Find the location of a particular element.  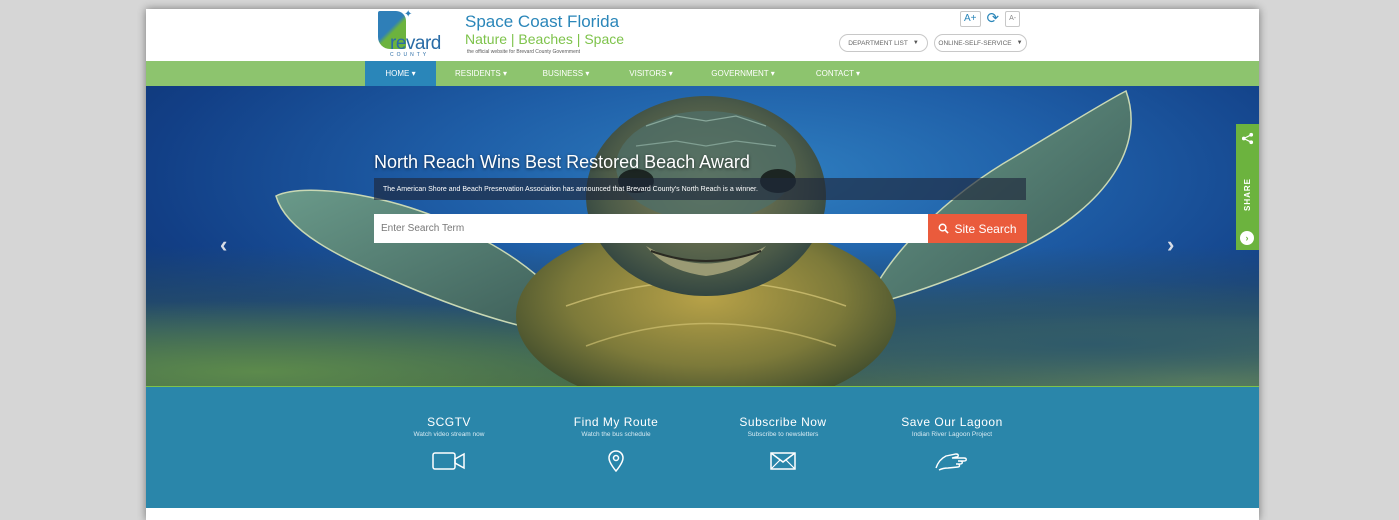

video-camera-icon is located at coordinates (449, 461).